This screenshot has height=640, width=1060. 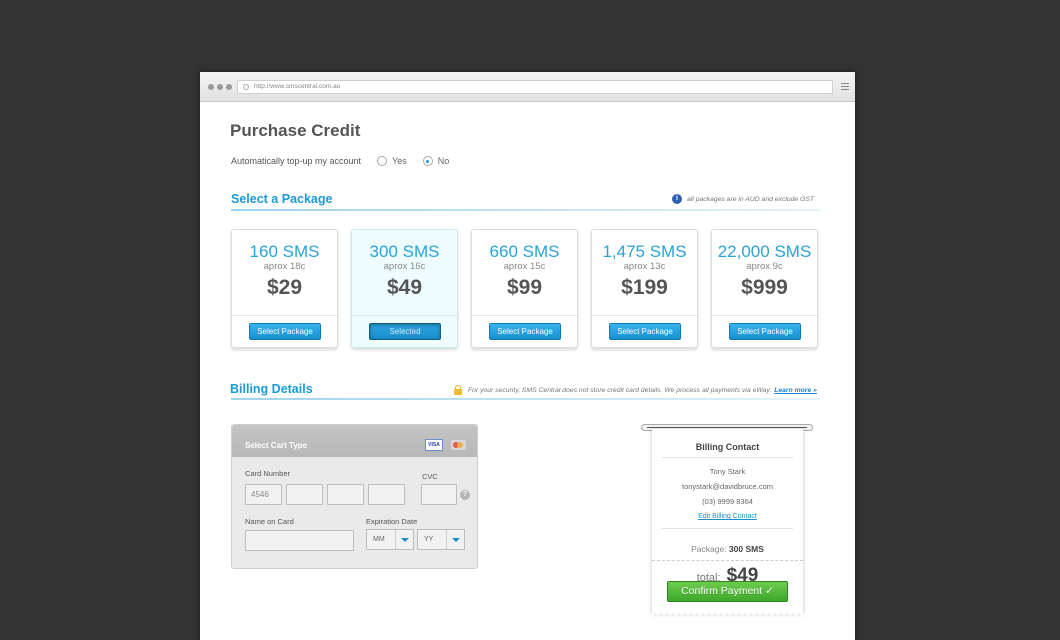 What do you see at coordinates (727, 560) in the screenshot?
I see `dashed-divider` at bounding box center [727, 560].